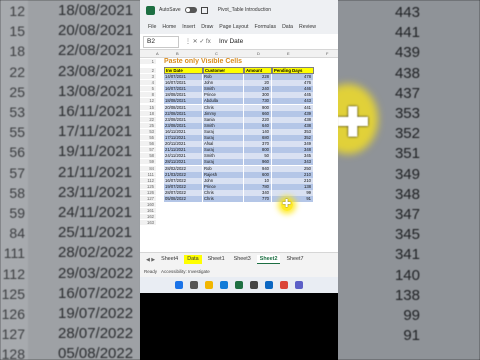  Describe the element at coordinates (169, 259) in the screenshot. I see `sheet-tab-sheet4: Sheet4` at that location.